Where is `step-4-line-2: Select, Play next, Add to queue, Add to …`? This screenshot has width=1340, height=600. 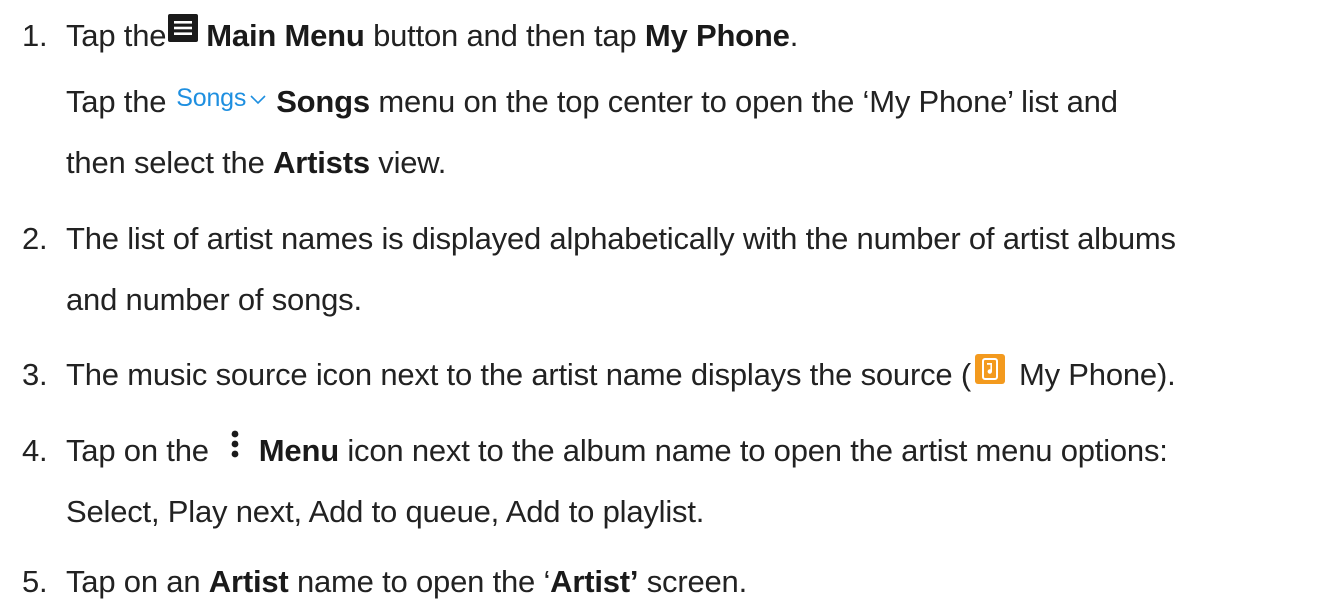 step-4-line-2: Select, Play next, Add to queue, Add to … is located at coordinates (385, 511).